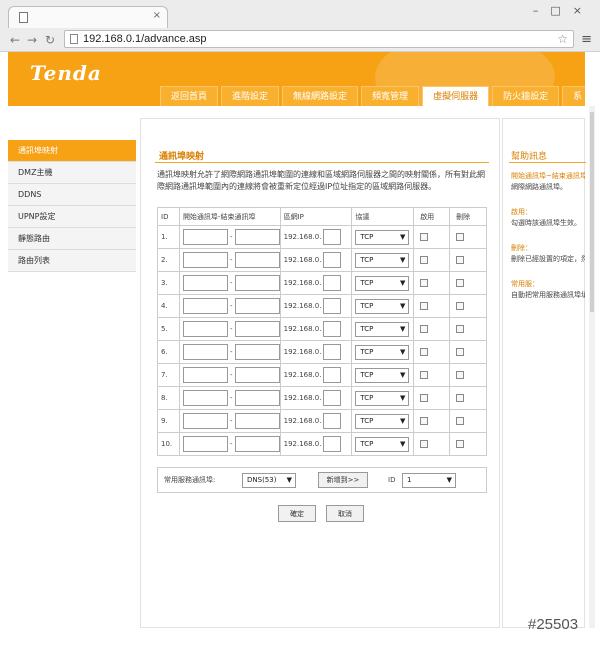 The height and width of the screenshot is (645, 600). I want to click on scrollbar-thumb, so click(592, 212).